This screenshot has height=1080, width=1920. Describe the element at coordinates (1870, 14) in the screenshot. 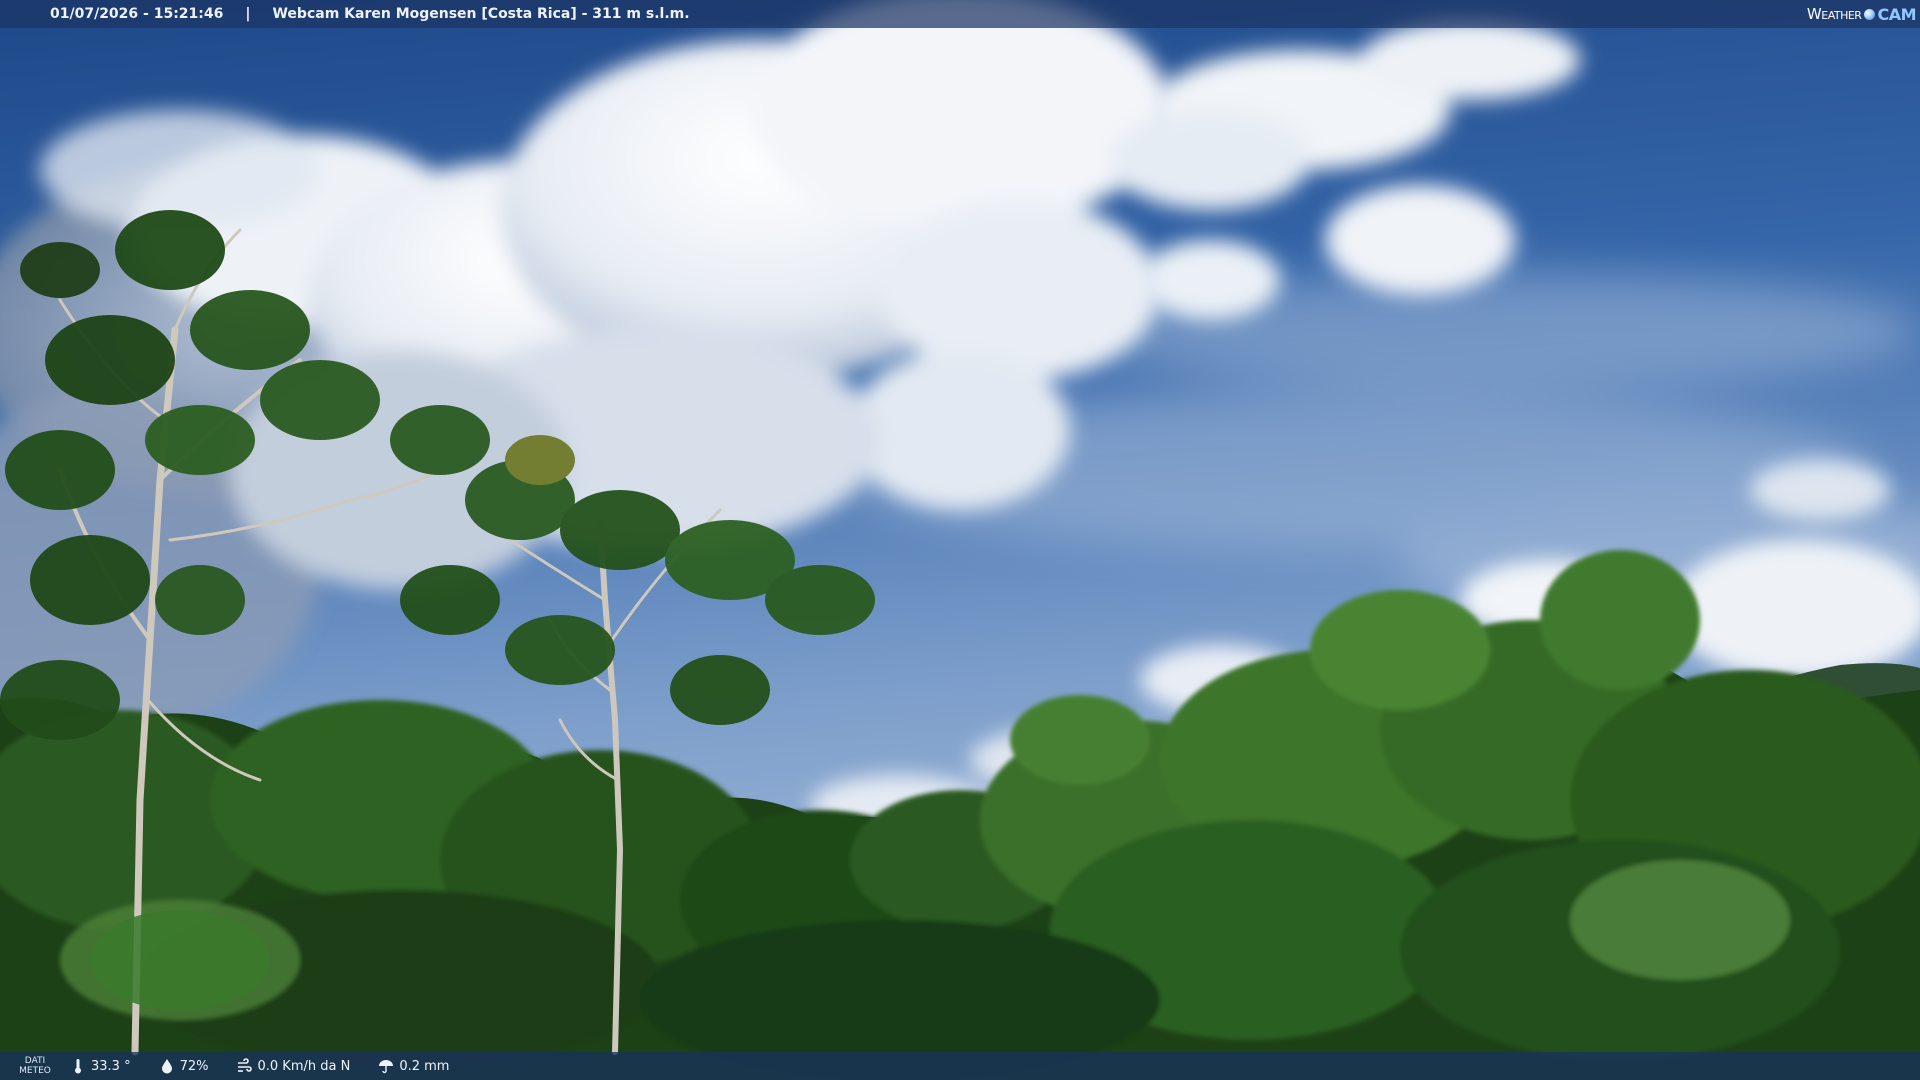

I see `logo-globe-icon` at that location.